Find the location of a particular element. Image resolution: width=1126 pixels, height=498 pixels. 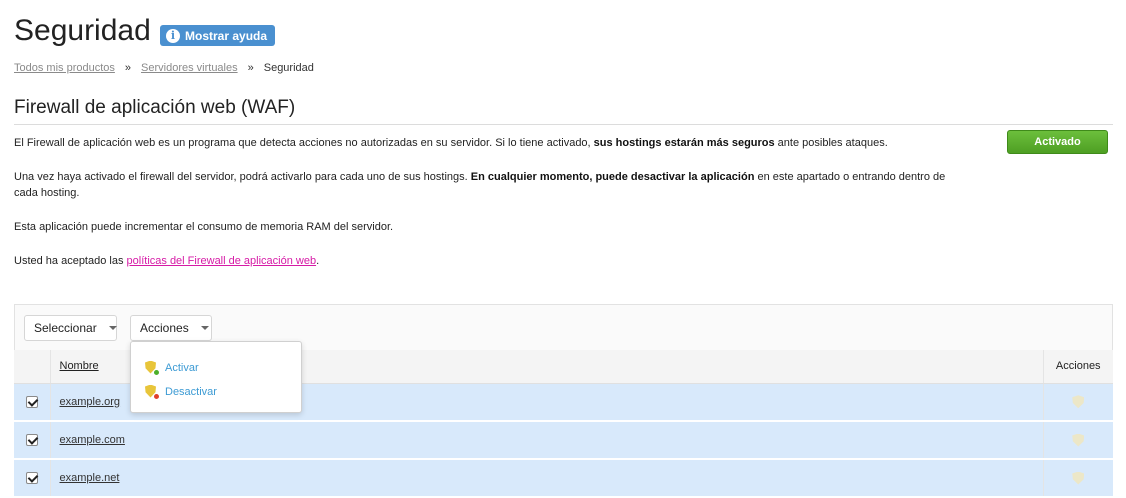

breadcrumb-virtual-servers: Servidores virtuales is located at coordinates (189, 68).